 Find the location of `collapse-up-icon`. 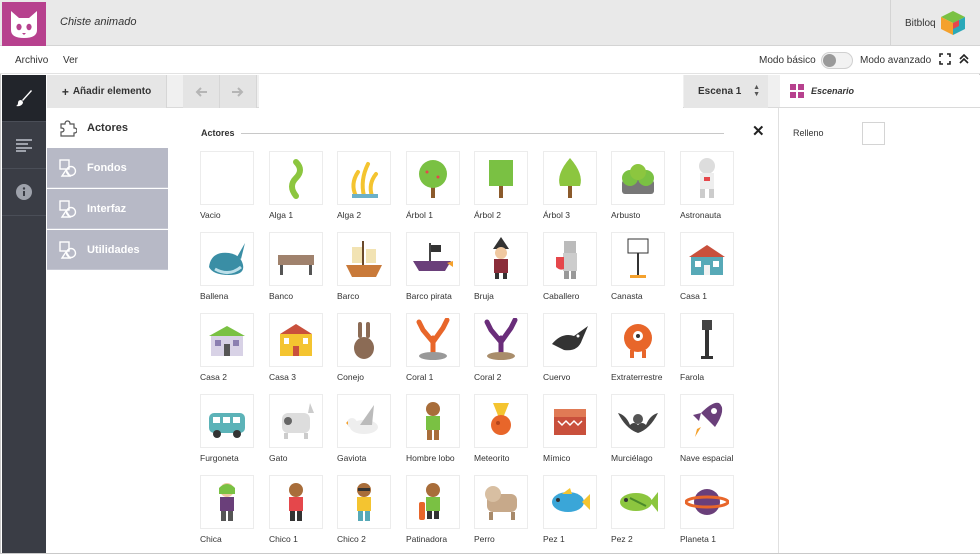

collapse-up-icon is located at coordinates (964, 60).